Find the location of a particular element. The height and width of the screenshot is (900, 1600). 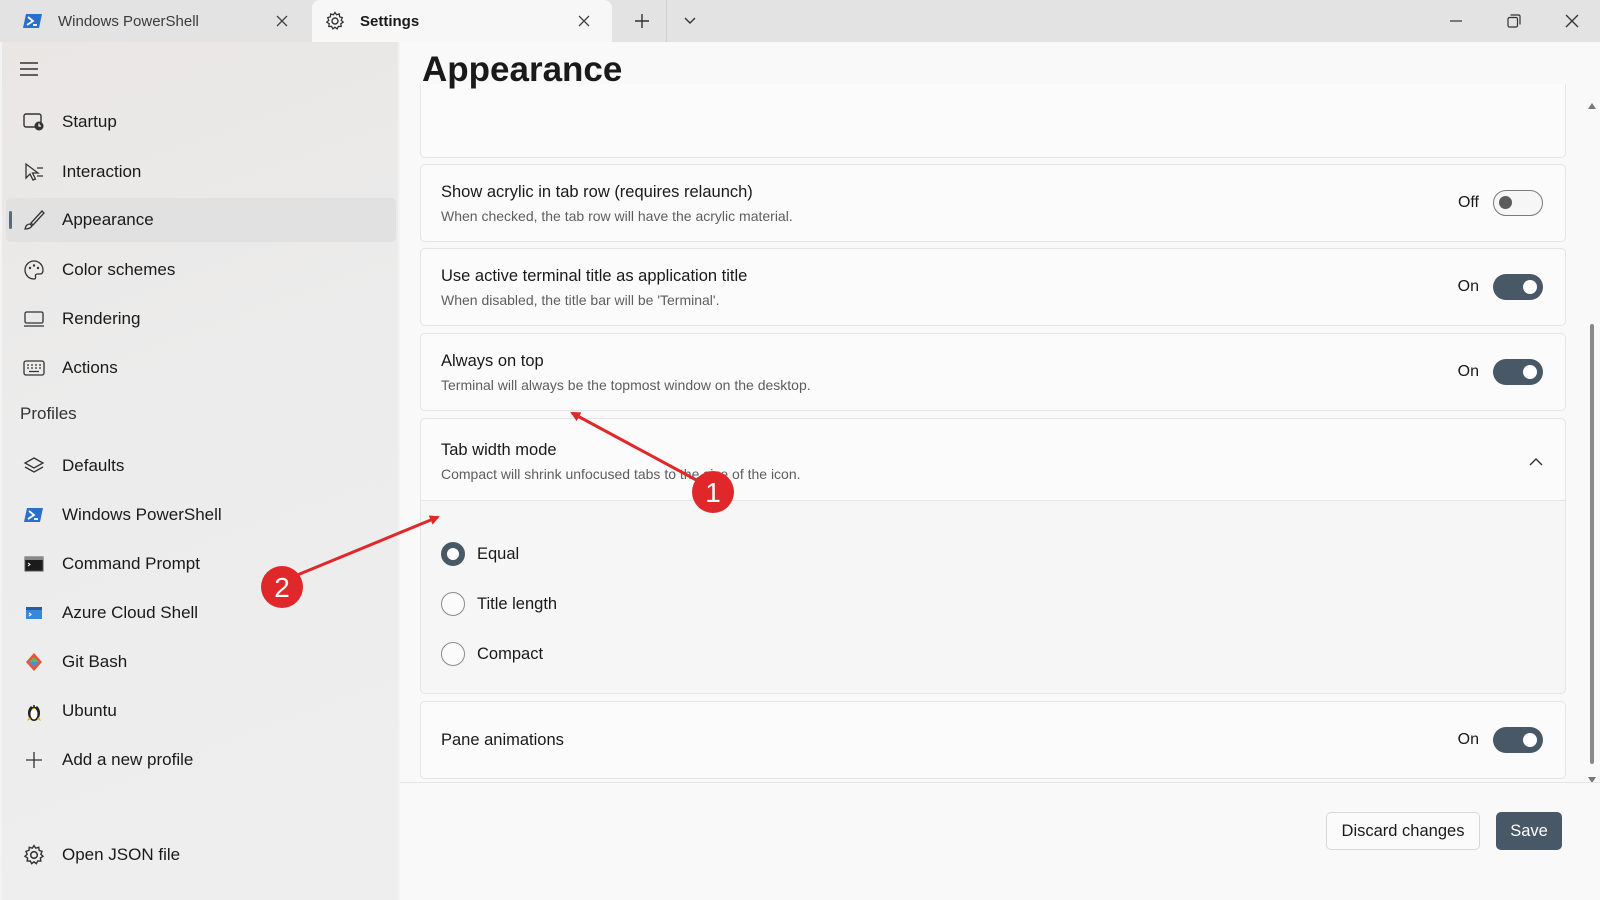

sidebar-item-add-profile: Add a new profile is located at coordinates (201, 760).